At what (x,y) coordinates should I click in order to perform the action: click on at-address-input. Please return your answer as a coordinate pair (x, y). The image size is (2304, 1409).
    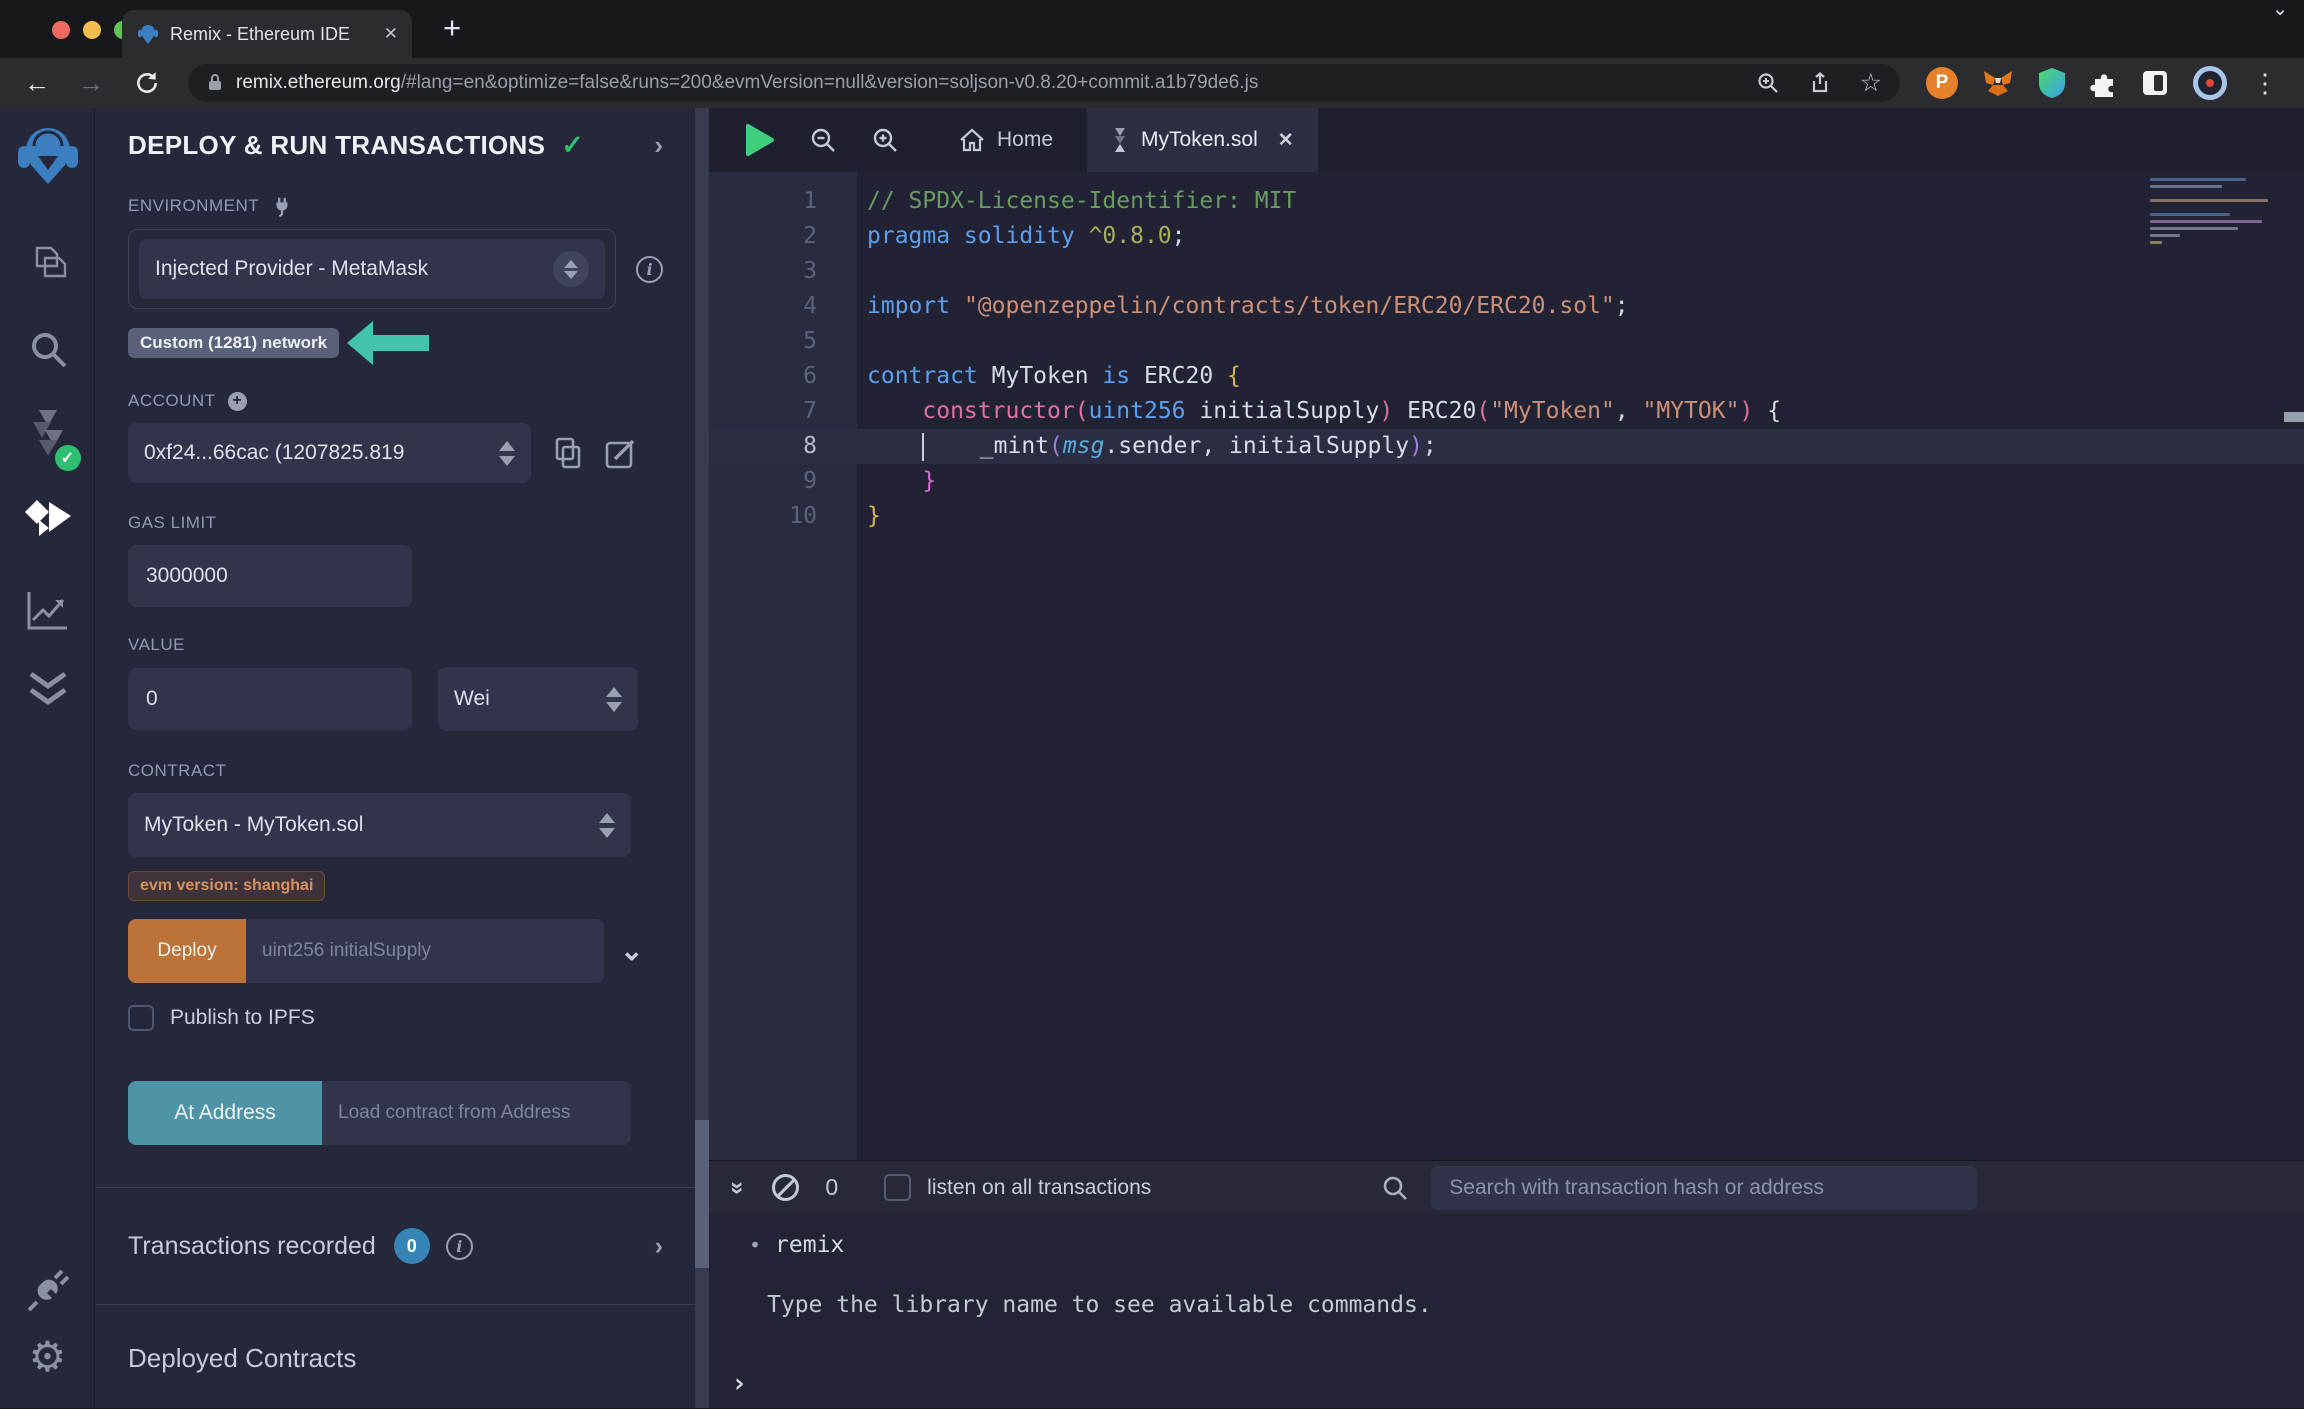
    Looking at the image, I should click on (476, 1113).